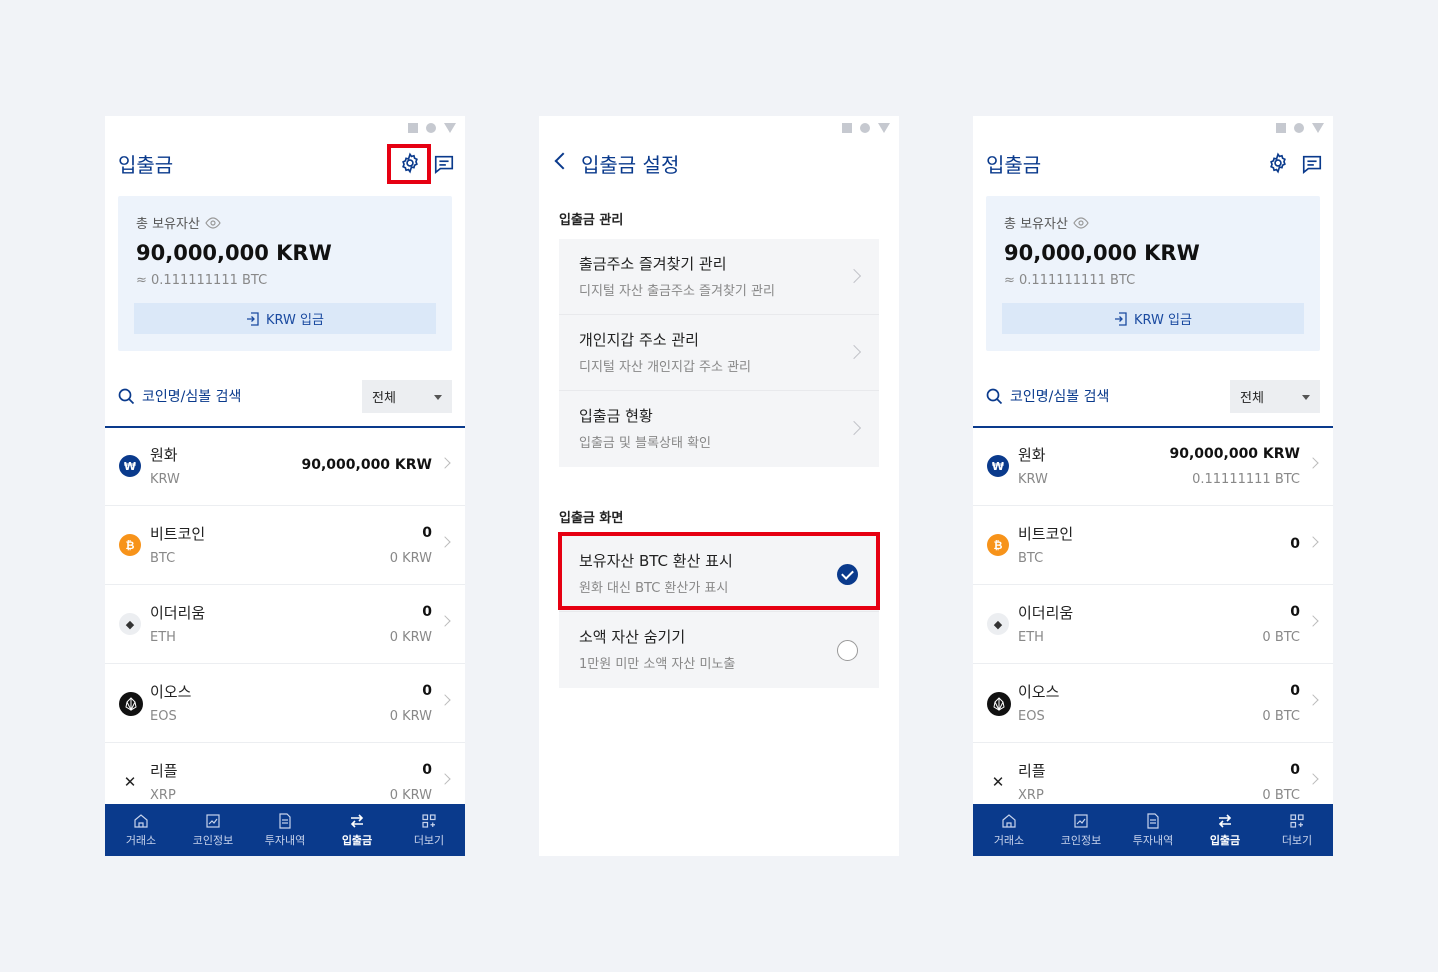  I want to click on coin-value: 0.11111111 BTC, so click(1246, 479).